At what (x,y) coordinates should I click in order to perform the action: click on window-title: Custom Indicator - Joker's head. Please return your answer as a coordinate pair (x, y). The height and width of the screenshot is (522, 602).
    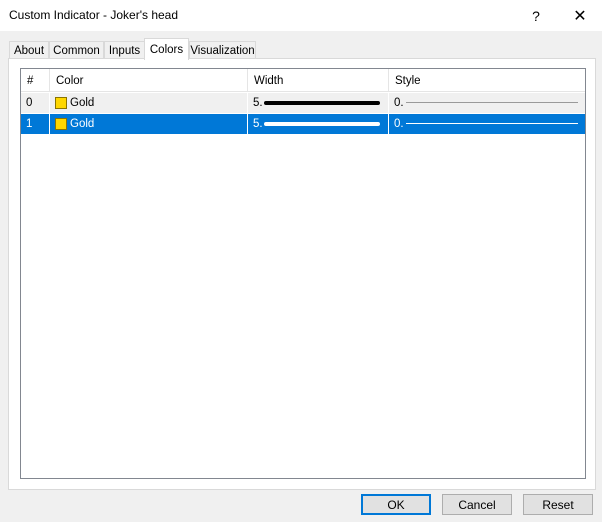
    Looking at the image, I should click on (94, 15).